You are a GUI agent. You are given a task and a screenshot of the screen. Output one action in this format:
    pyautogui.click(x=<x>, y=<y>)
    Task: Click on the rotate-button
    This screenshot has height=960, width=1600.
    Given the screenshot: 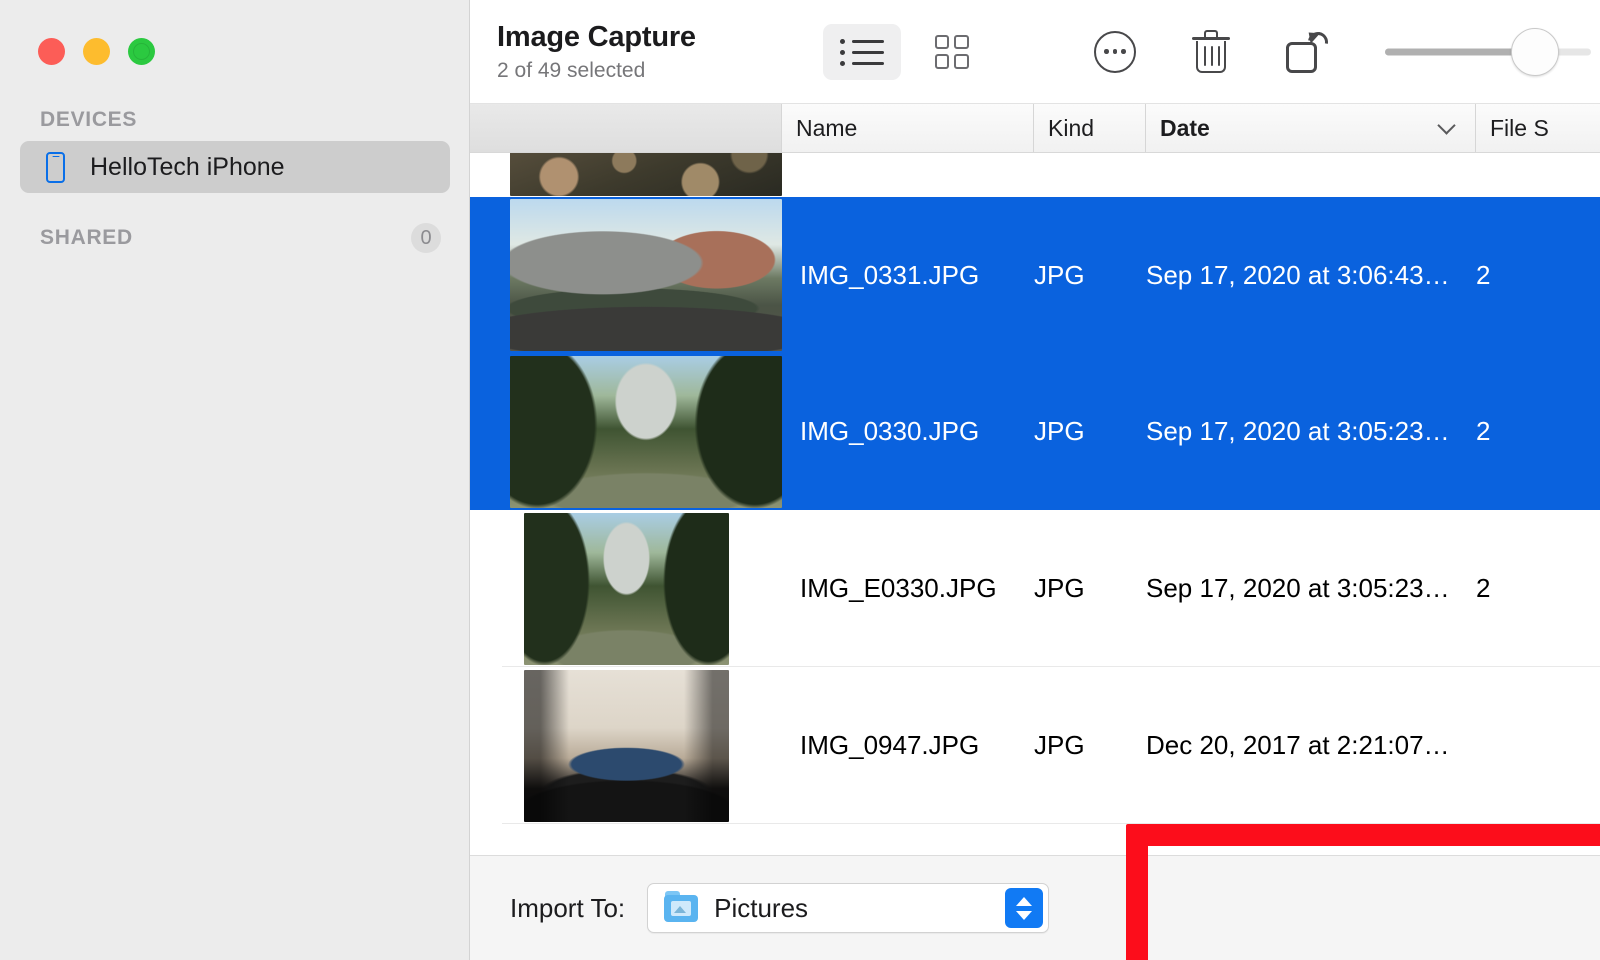 What is the action you would take?
    pyautogui.click(x=1307, y=52)
    